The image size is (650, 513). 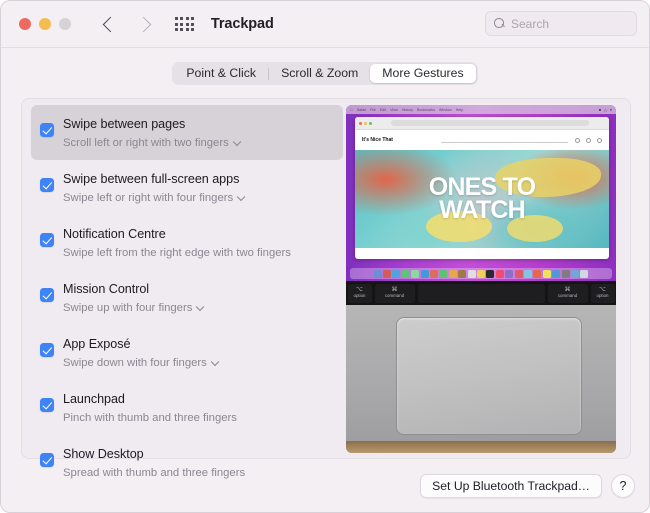 I want to click on dock-icon-reminders, so click(x=471, y=273).